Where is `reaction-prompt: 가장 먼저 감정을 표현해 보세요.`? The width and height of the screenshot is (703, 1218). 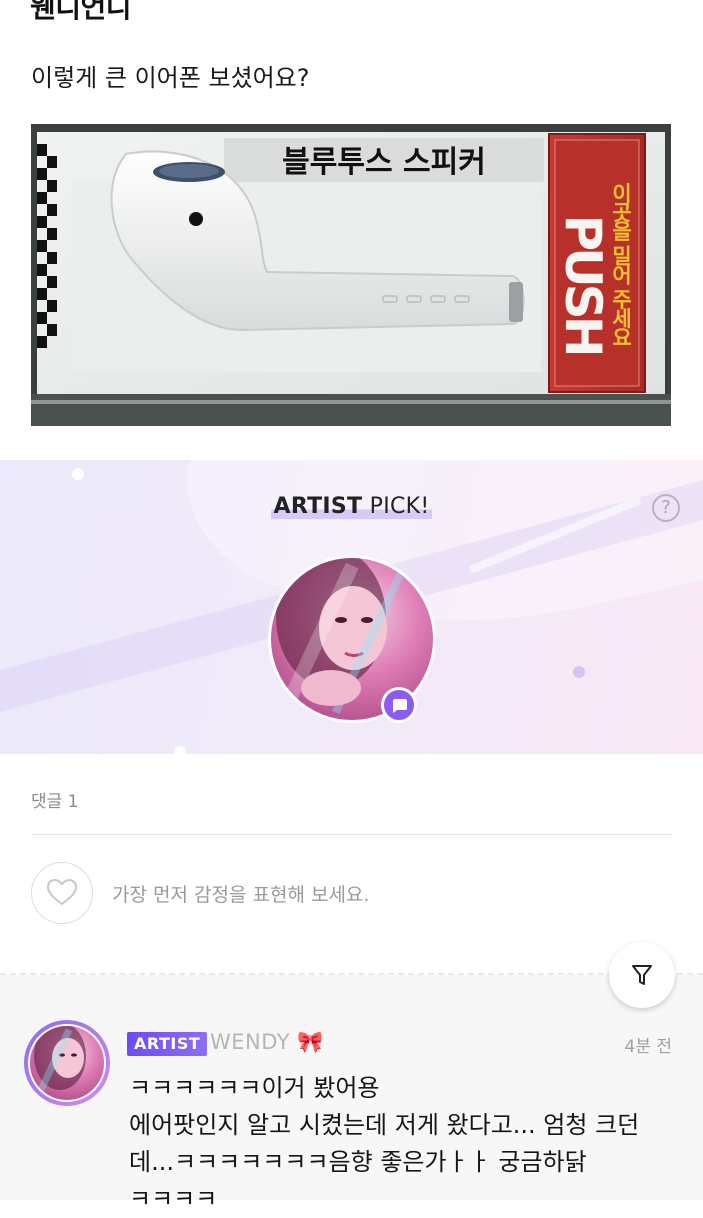 reaction-prompt: 가장 먼저 감정을 표현해 보세요. is located at coordinates (240, 893).